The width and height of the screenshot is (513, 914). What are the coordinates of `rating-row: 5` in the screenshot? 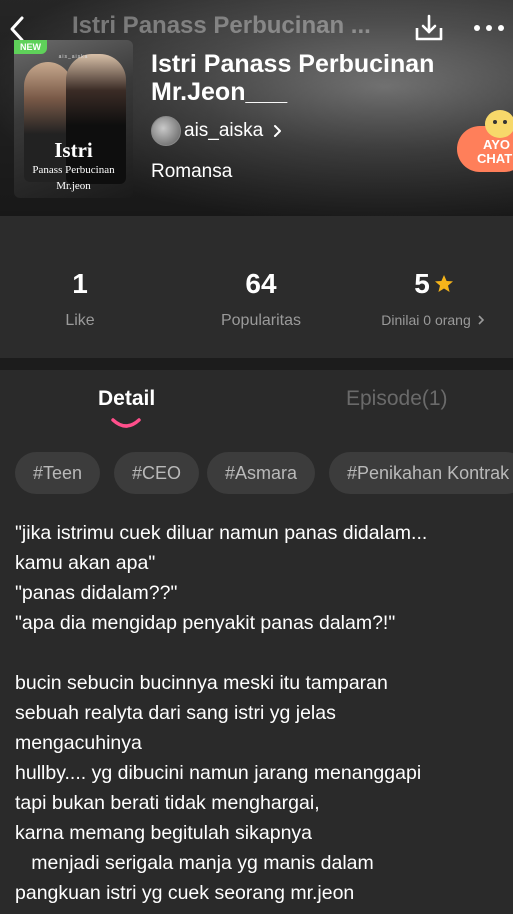 It's located at (434, 284).